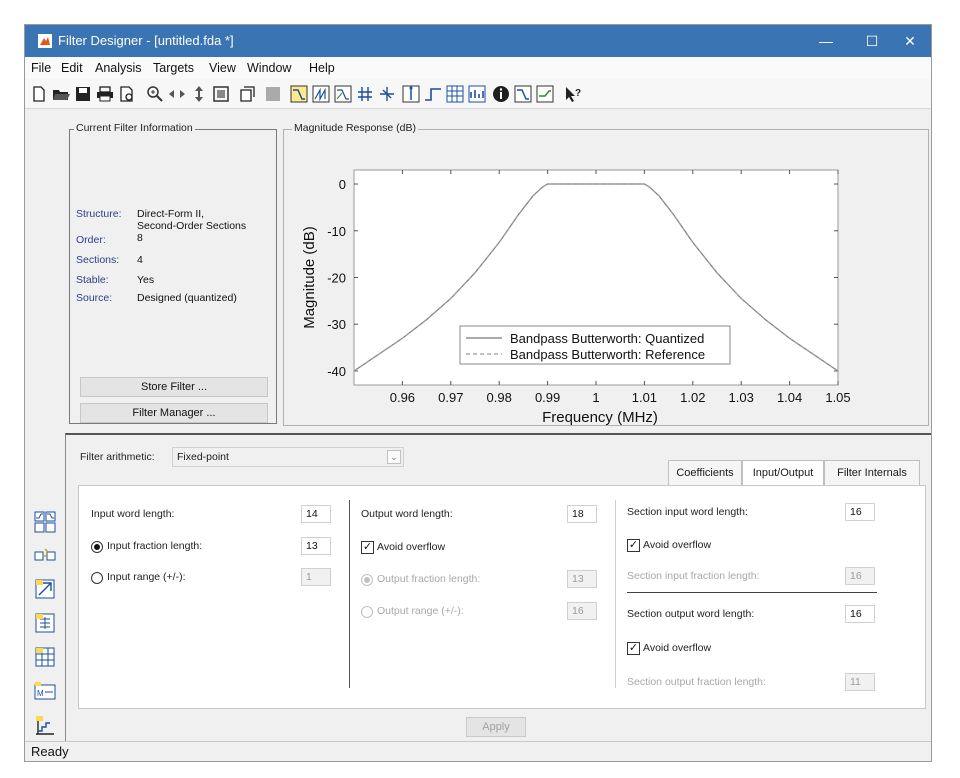  Describe the element at coordinates (127, 94) in the screenshot. I see `print-preview-icon` at that location.